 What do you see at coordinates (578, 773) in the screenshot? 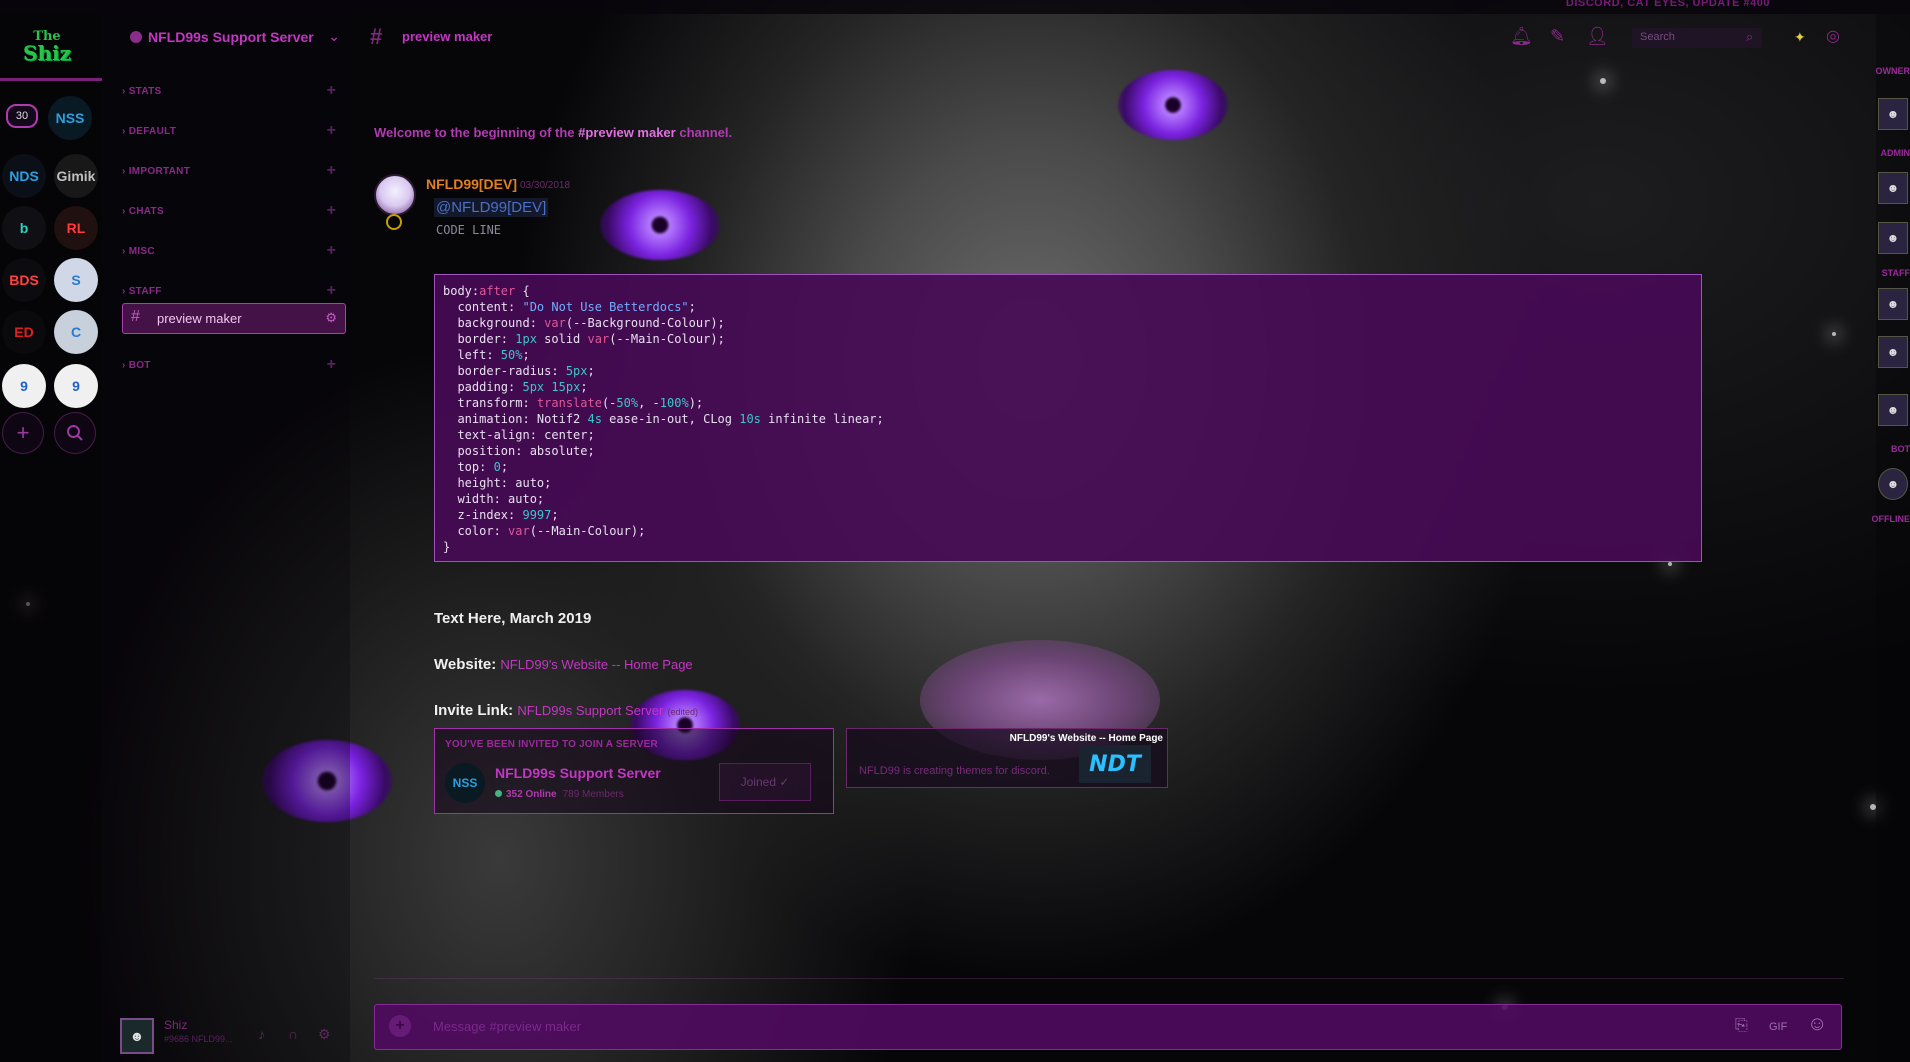
I see `invite-server-name: NFLD99s Support Server` at bounding box center [578, 773].